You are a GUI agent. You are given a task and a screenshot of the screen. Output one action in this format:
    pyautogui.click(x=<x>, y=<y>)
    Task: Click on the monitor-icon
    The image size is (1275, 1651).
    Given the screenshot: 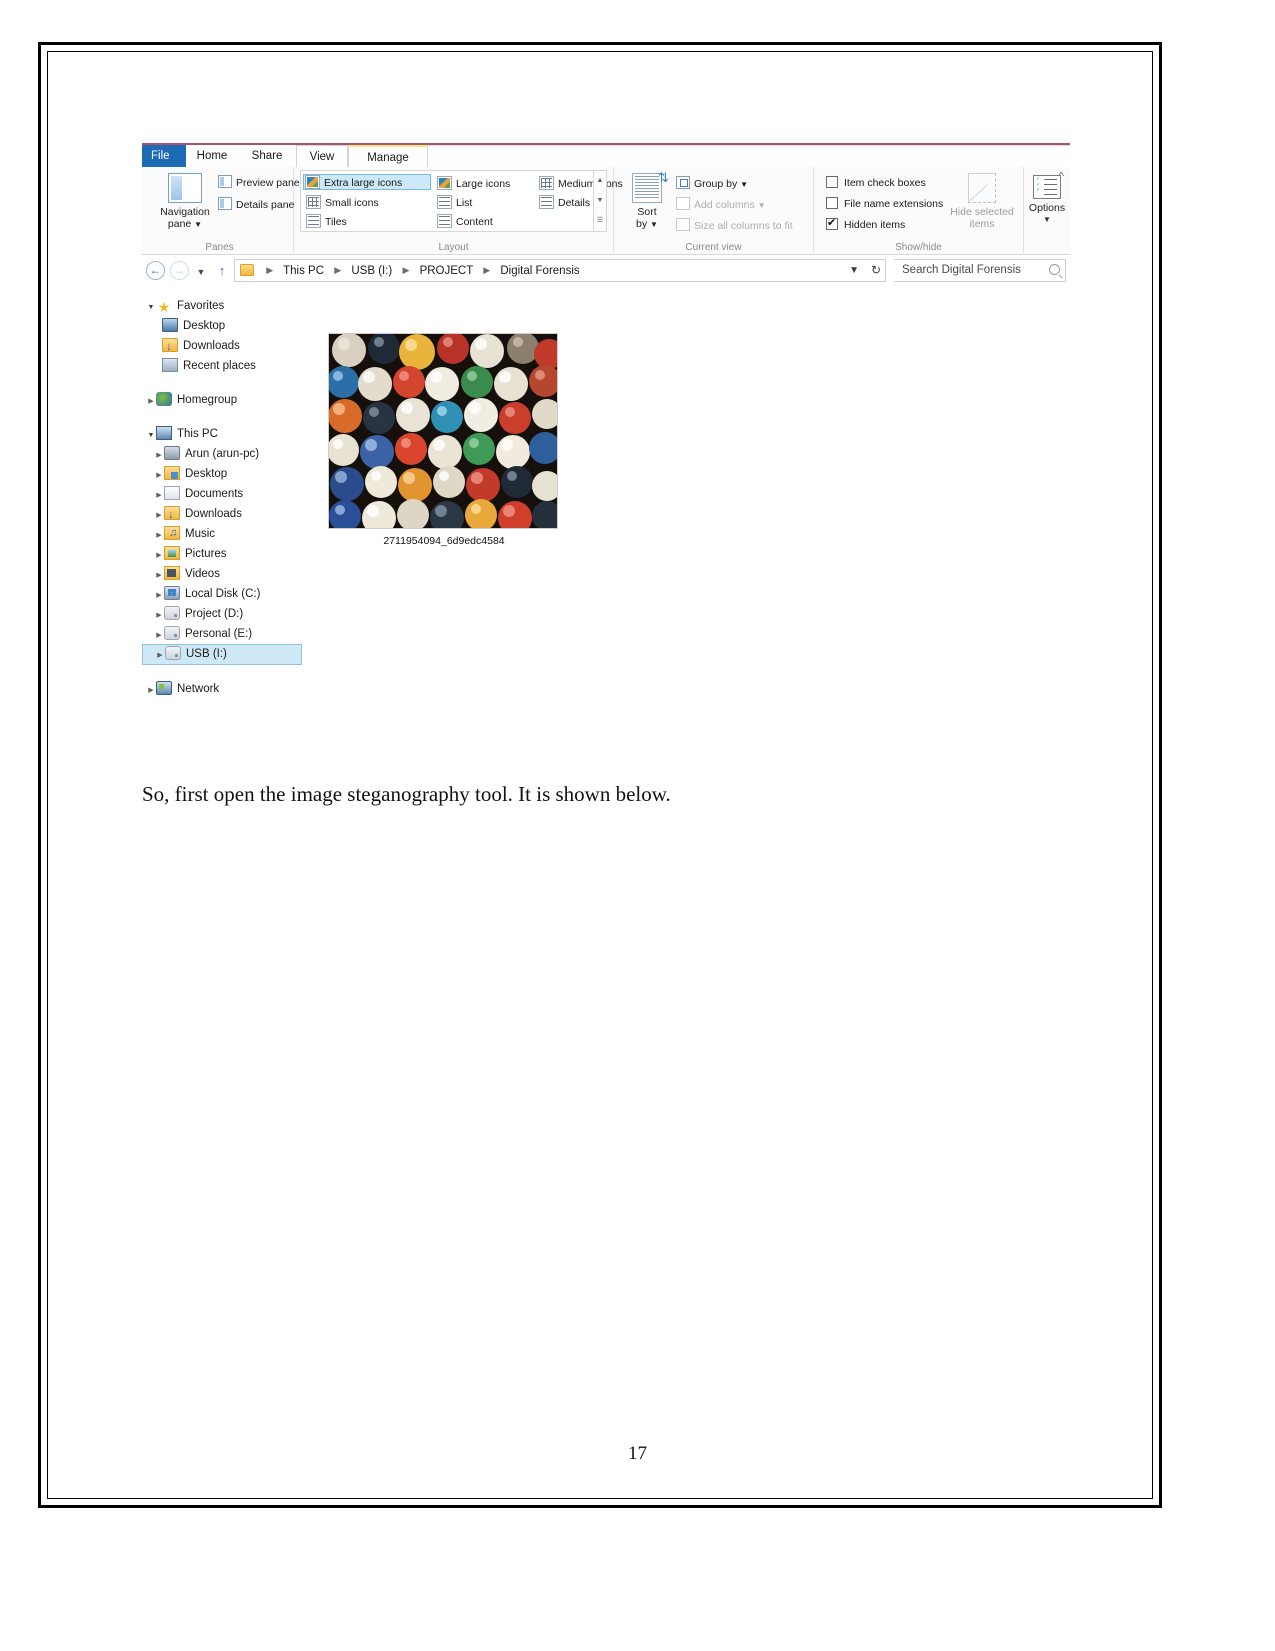 What is the action you would take?
    pyautogui.click(x=170, y=325)
    